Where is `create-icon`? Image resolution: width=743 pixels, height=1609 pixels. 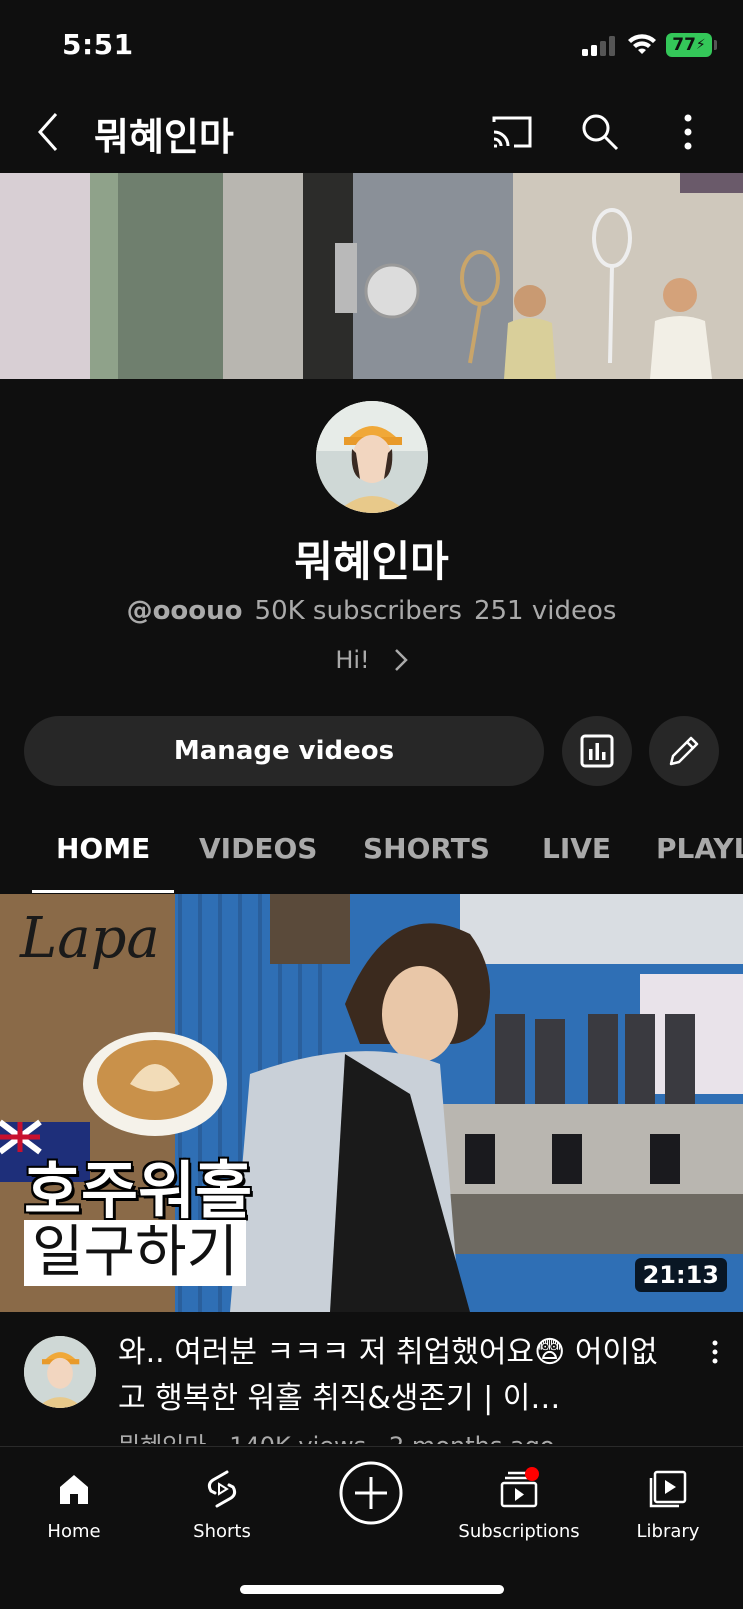
create-icon is located at coordinates (371, 1493).